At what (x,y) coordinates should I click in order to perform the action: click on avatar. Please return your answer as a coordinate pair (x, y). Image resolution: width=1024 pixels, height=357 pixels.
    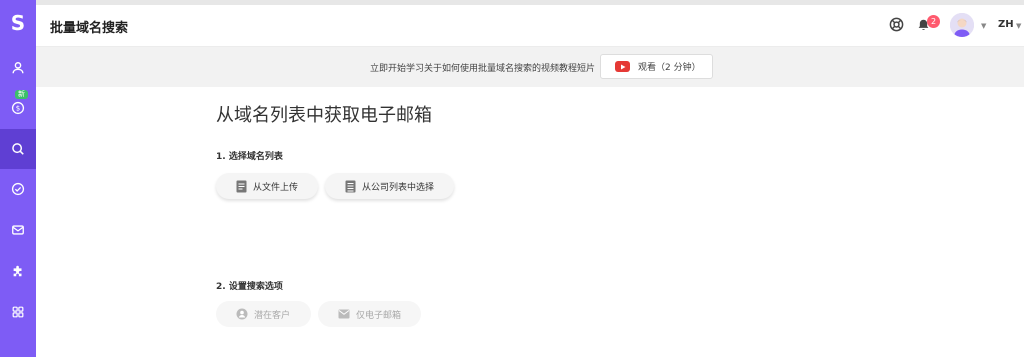
    Looking at the image, I should click on (962, 25).